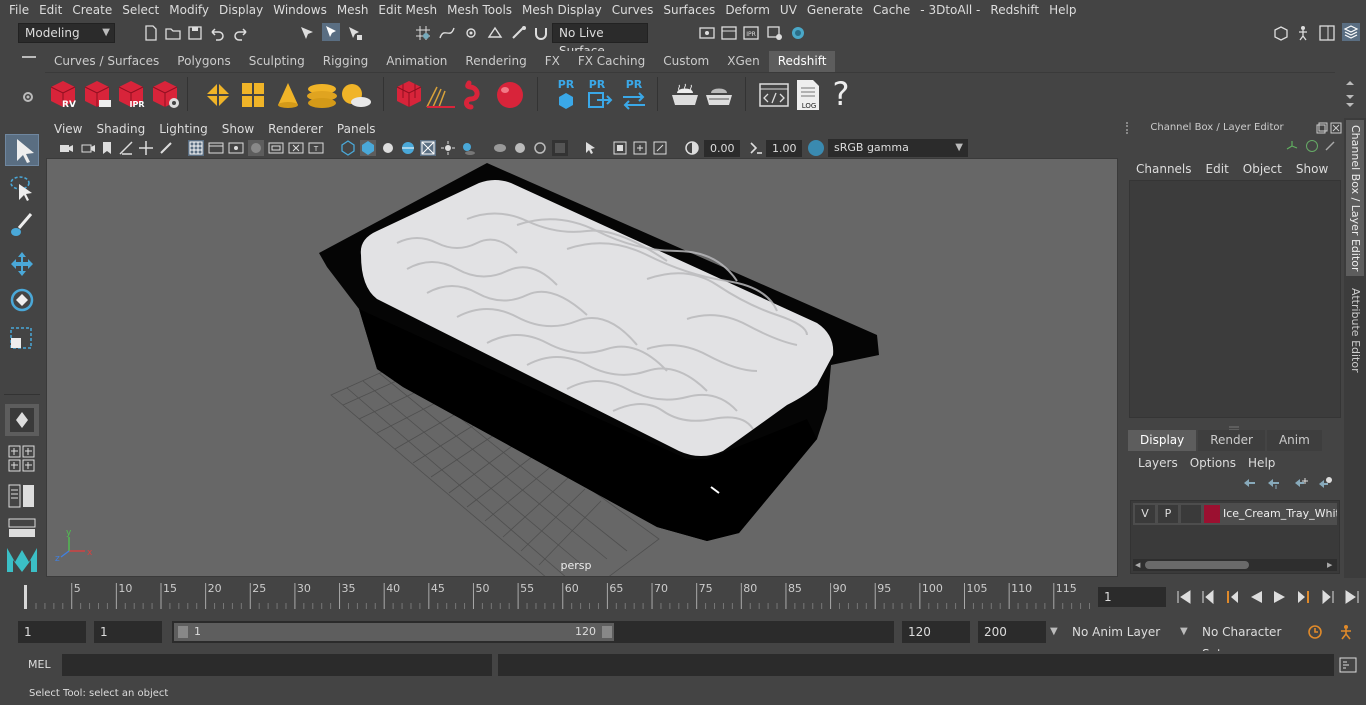  Describe the element at coordinates (816, 148) in the screenshot. I see `color-management-icon` at that location.